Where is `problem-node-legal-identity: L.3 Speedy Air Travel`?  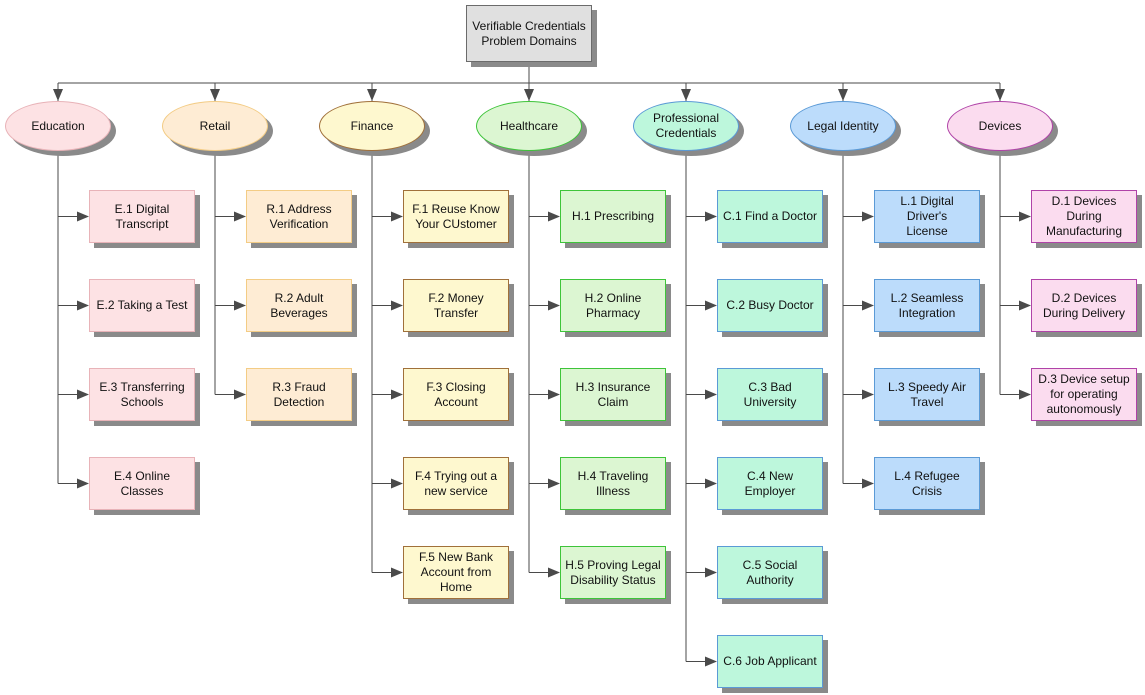
problem-node-legal-identity: L.3 Speedy Air Travel is located at coordinates (927, 394).